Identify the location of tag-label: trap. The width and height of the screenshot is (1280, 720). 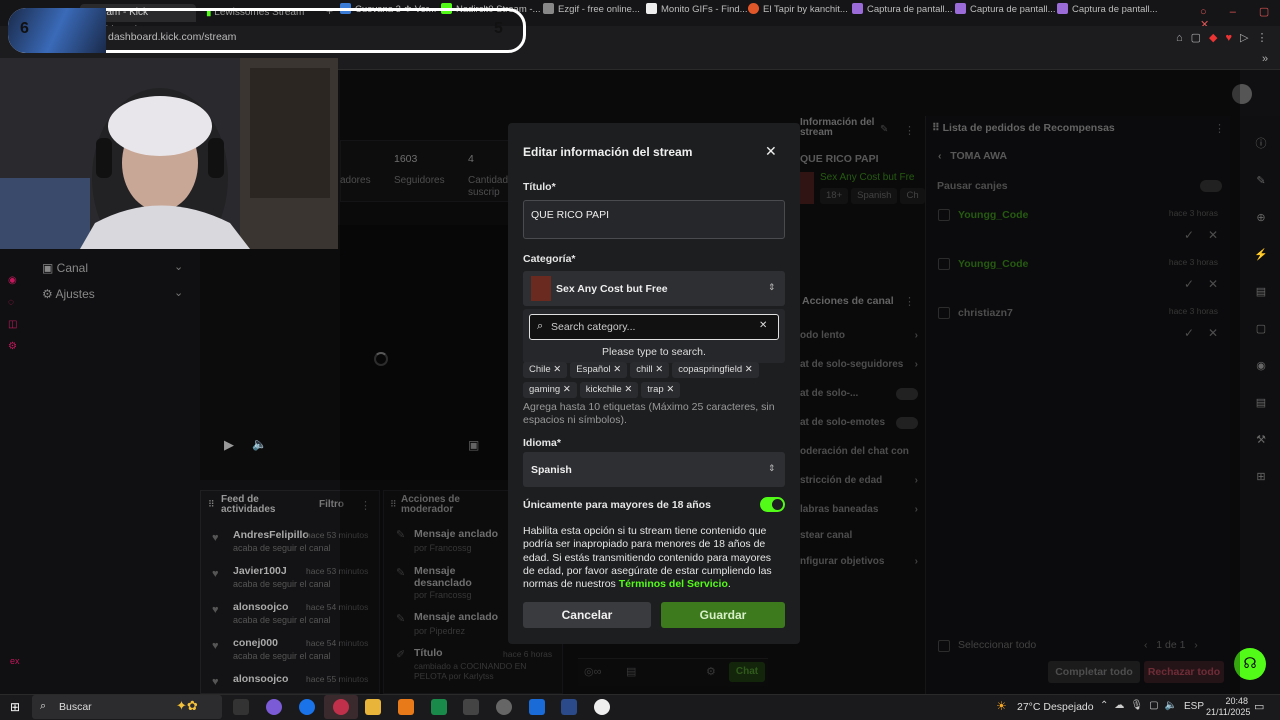
(655, 389).